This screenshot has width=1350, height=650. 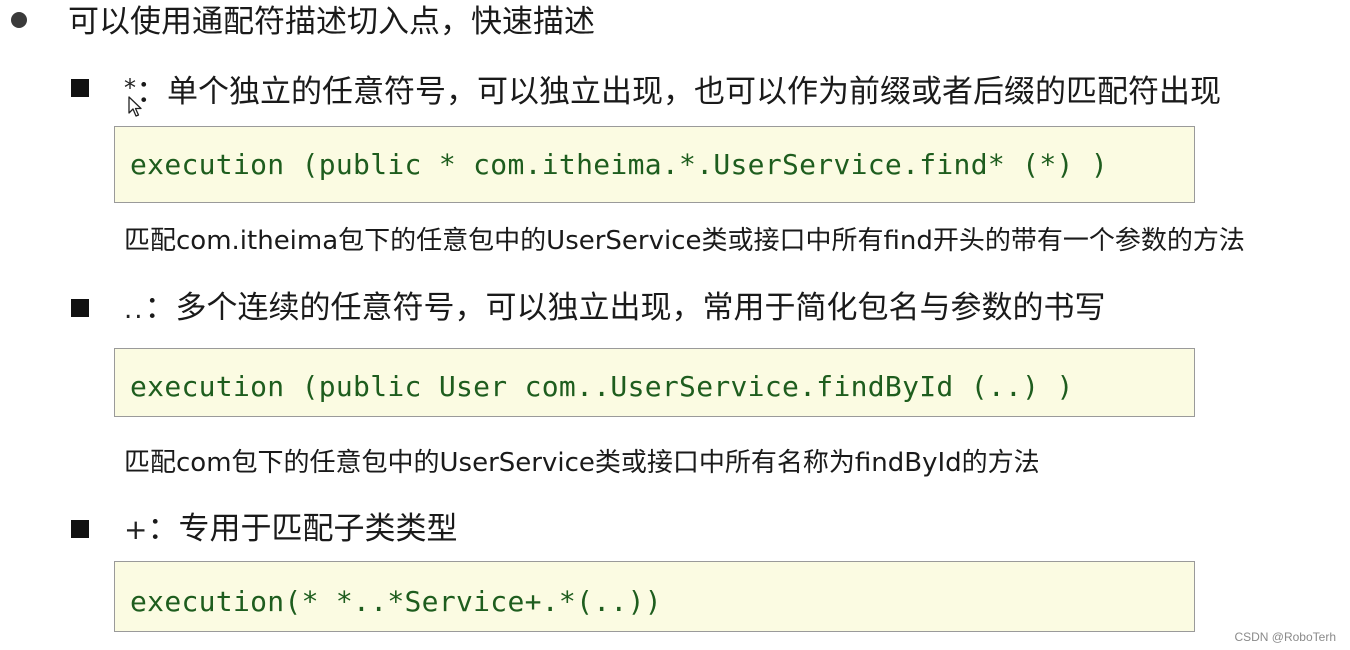 I want to click on code-example-box: execution(* *..*Service+.*(..)), so click(x=654, y=596).